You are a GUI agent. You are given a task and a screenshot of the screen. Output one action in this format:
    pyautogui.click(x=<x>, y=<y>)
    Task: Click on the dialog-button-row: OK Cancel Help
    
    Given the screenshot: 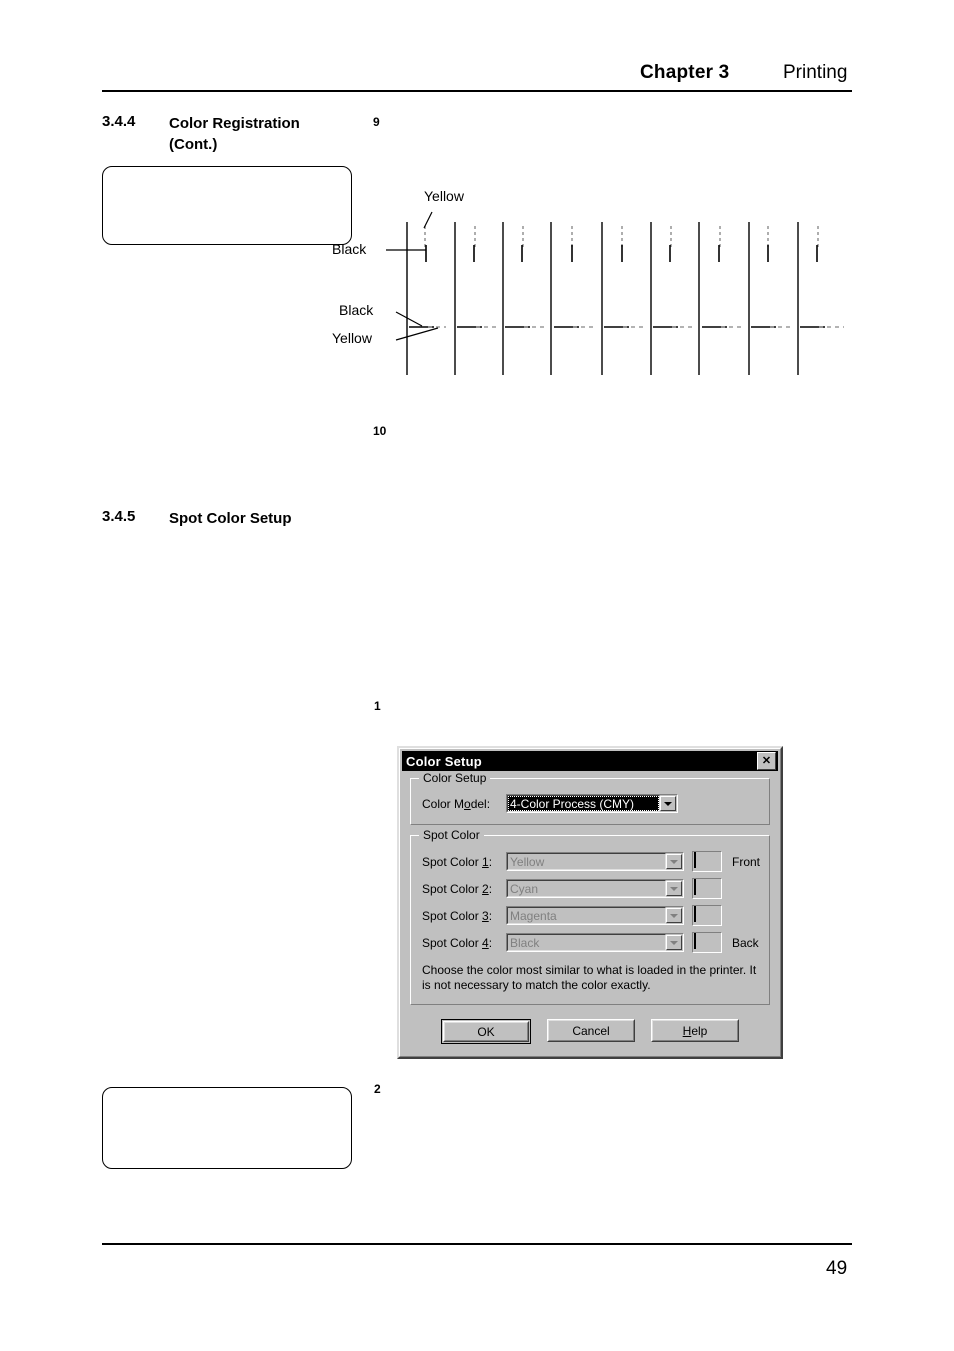 What is the action you would take?
    pyautogui.click(x=590, y=1030)
    